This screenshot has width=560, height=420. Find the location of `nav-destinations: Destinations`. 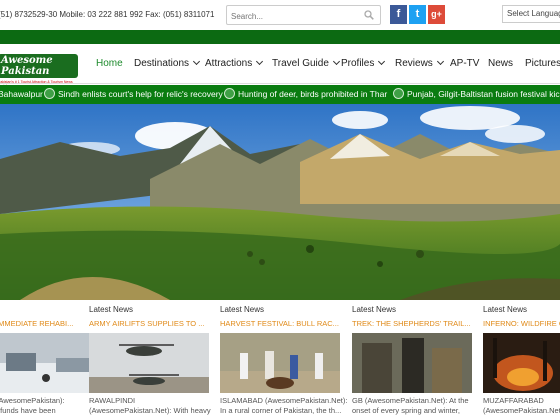

nav-destinations: Destinations is located at coordinates (167, 63).